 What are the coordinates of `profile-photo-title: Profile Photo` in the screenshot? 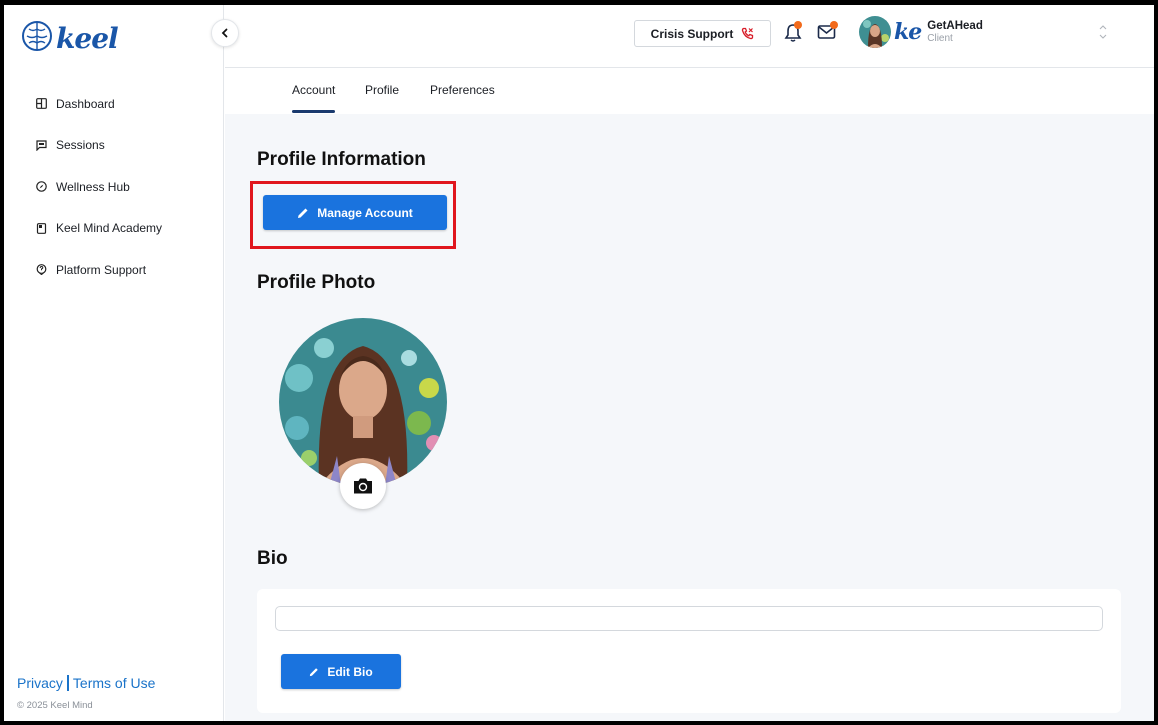 It's located at (316, 282).